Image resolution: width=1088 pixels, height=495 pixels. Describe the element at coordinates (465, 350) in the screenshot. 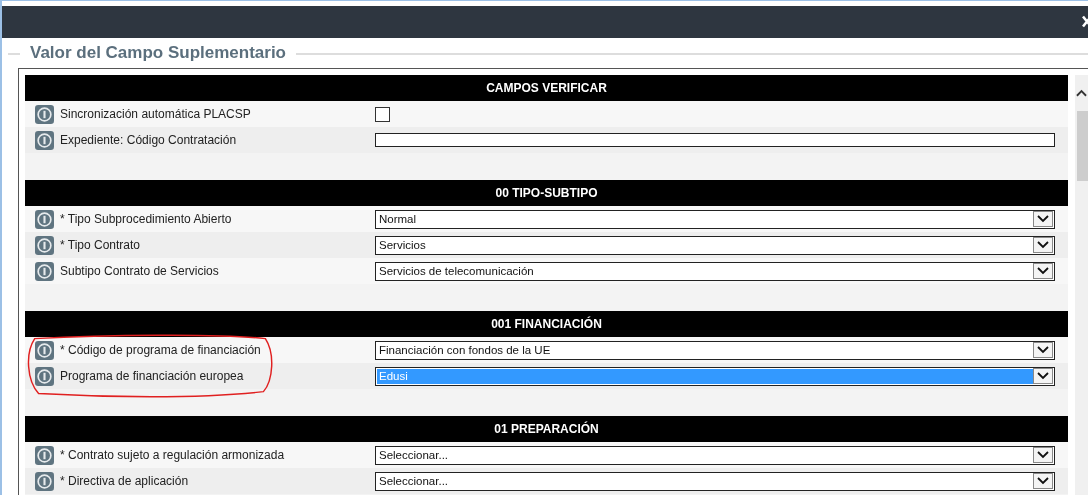

I see `dropdown-value: Financiación con fondos de la UE` at that location.